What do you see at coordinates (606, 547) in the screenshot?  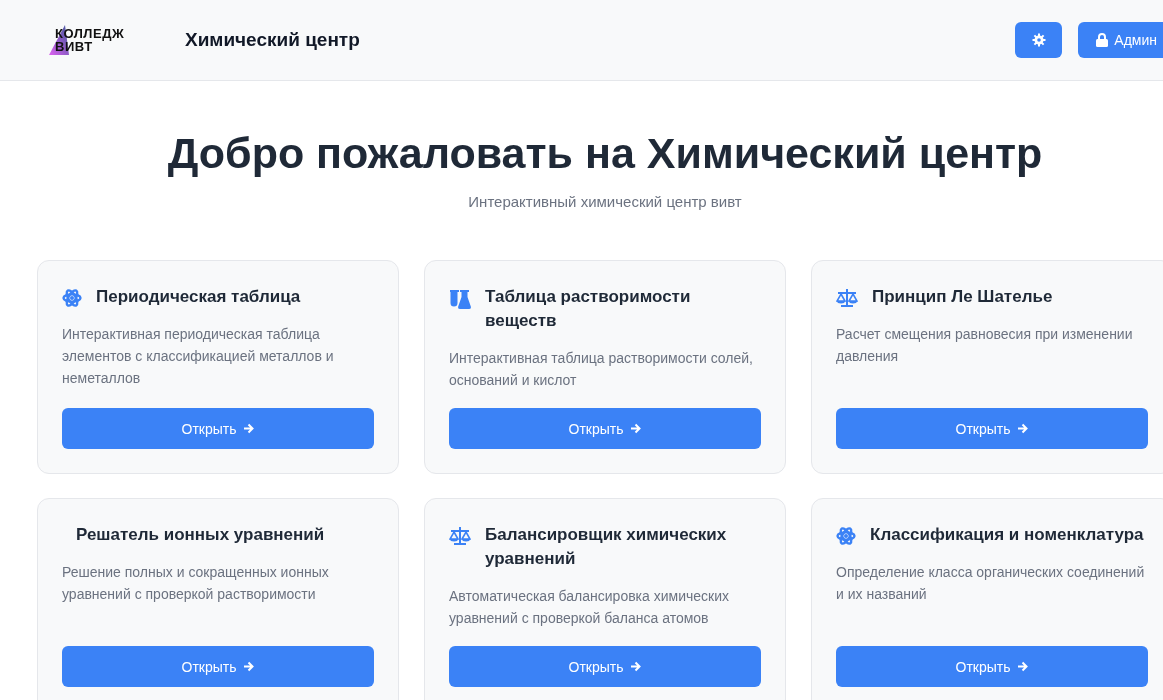 I see `card-title: Балансировщик химических уравнений` at bounding box center [606, 547].